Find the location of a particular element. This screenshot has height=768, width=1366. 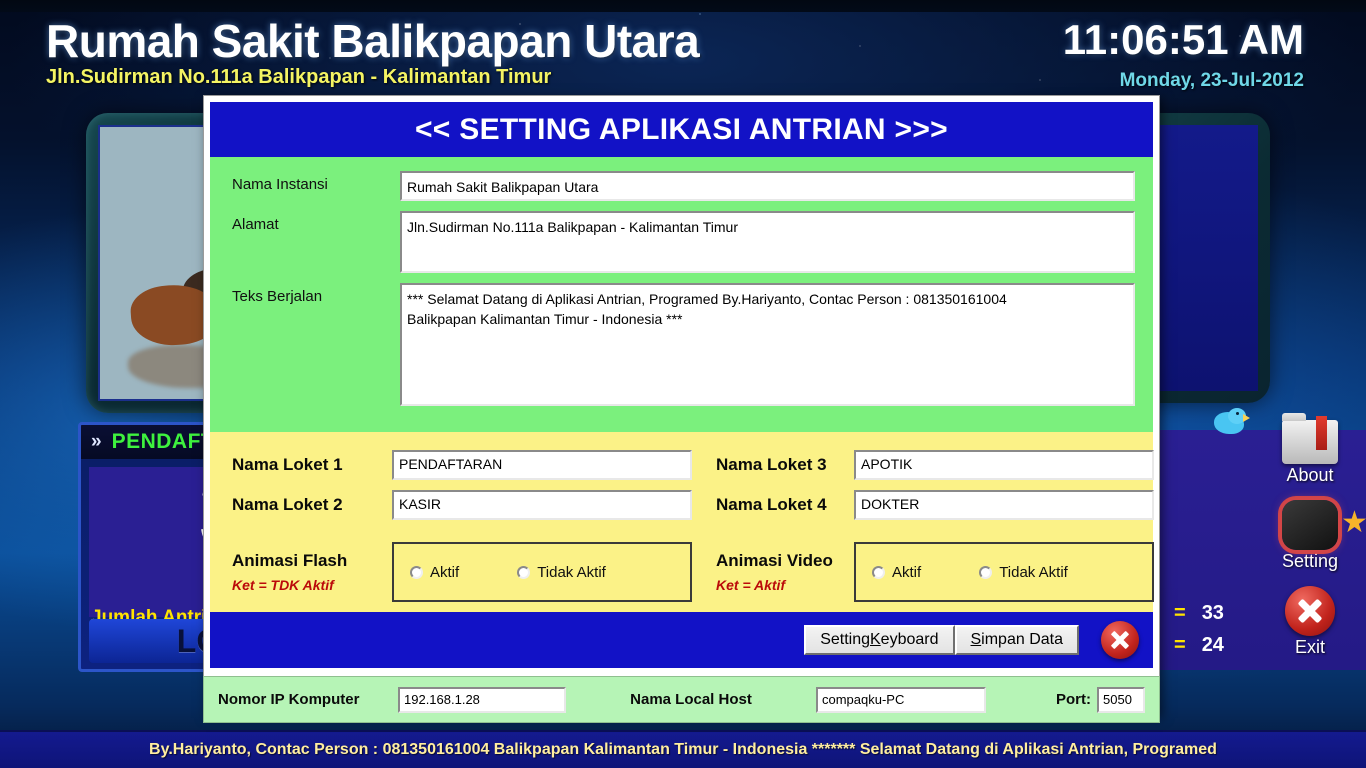

organization-title: Rumah Sakit Balikpapan Utara is located at coordinates (373, 41).